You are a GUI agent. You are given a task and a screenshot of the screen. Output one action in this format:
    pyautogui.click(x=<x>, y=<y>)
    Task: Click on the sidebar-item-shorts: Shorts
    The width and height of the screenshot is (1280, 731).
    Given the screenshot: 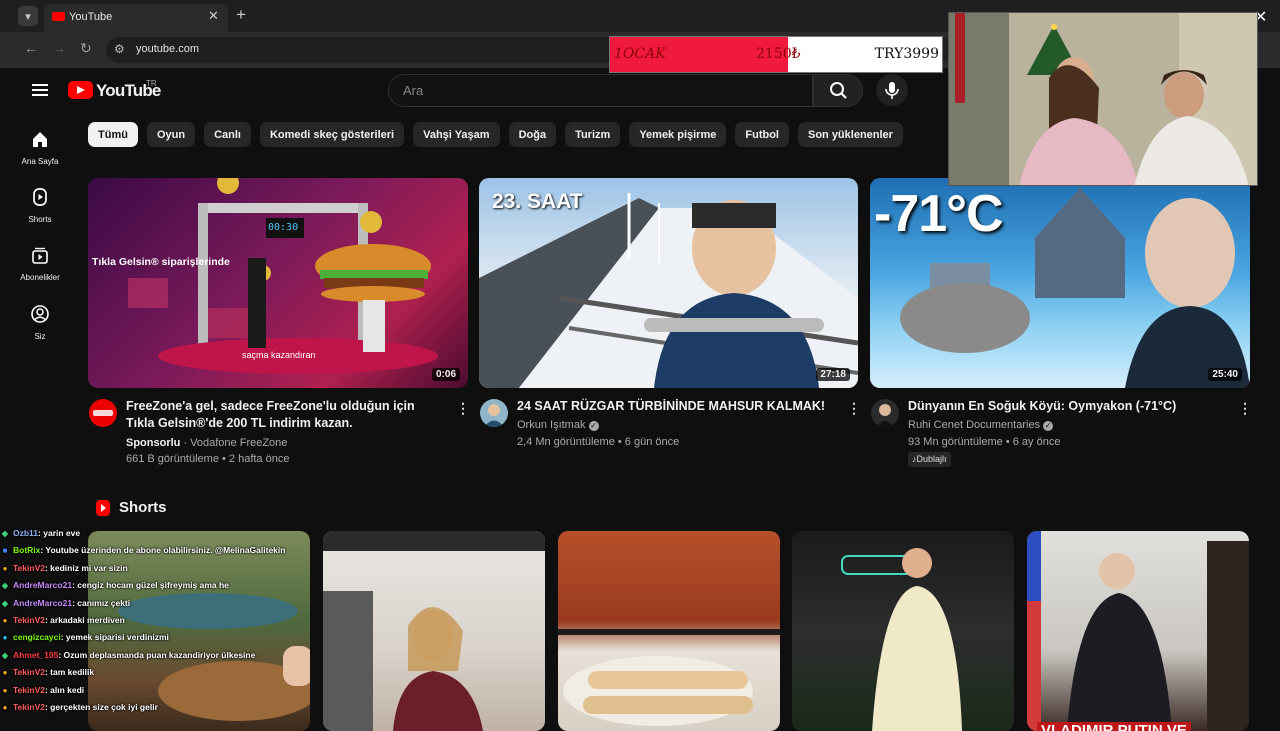 What is the action you would take?
    pyautogui.click(x=40, y=205)
    